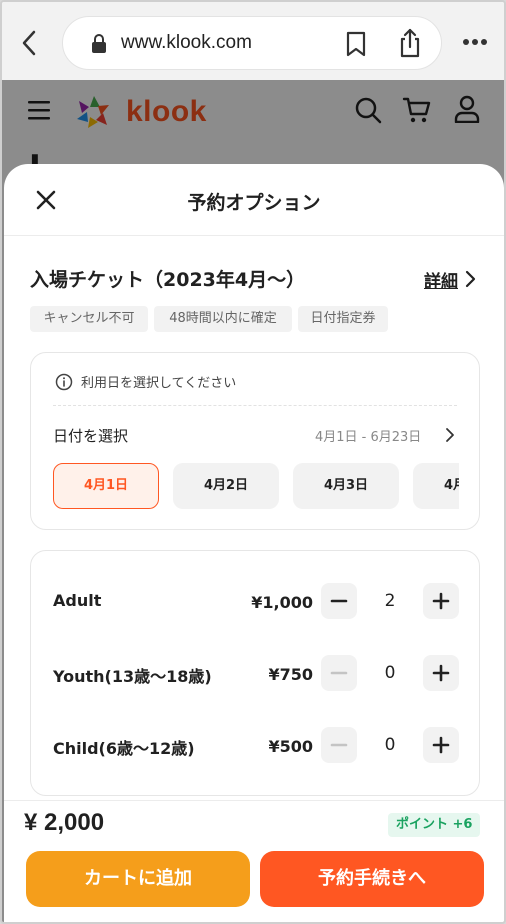 The height and width of the screenshot is (924, 506). Describe the element at coordinates (223, 319) in the screenshot. I see `tag-confirmation-time: 48時間以内に確定` at that location.